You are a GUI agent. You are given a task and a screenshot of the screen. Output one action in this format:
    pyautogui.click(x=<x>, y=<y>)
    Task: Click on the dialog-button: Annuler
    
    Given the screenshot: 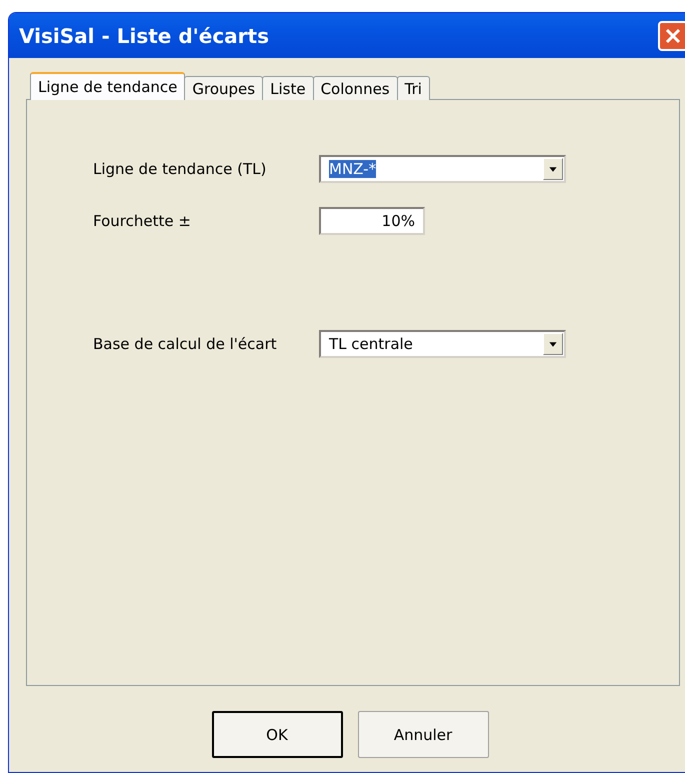 What is the action you would take?
    pyautogui.click(x=423, y=734)
    